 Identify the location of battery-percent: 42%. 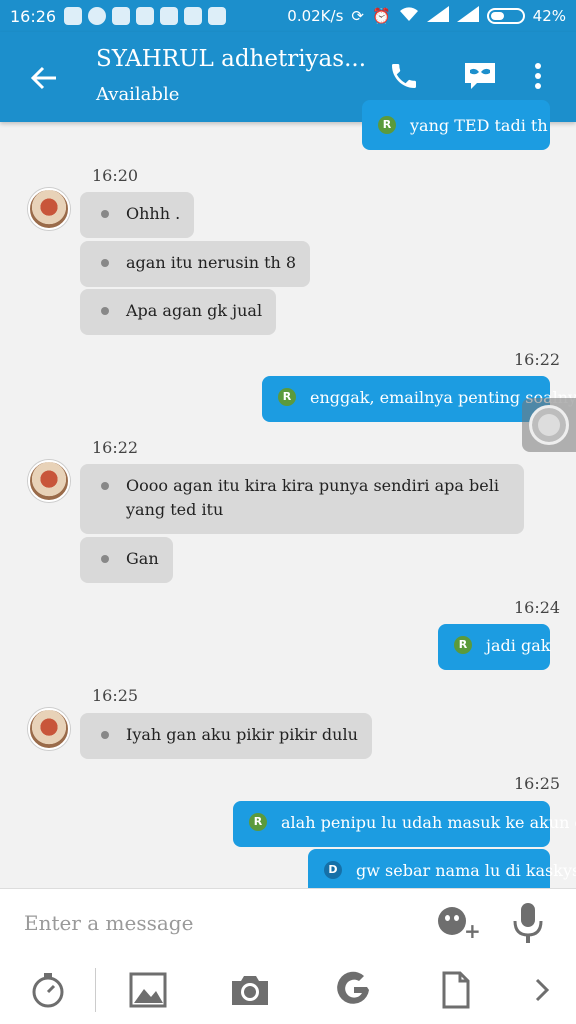
(549, 16).